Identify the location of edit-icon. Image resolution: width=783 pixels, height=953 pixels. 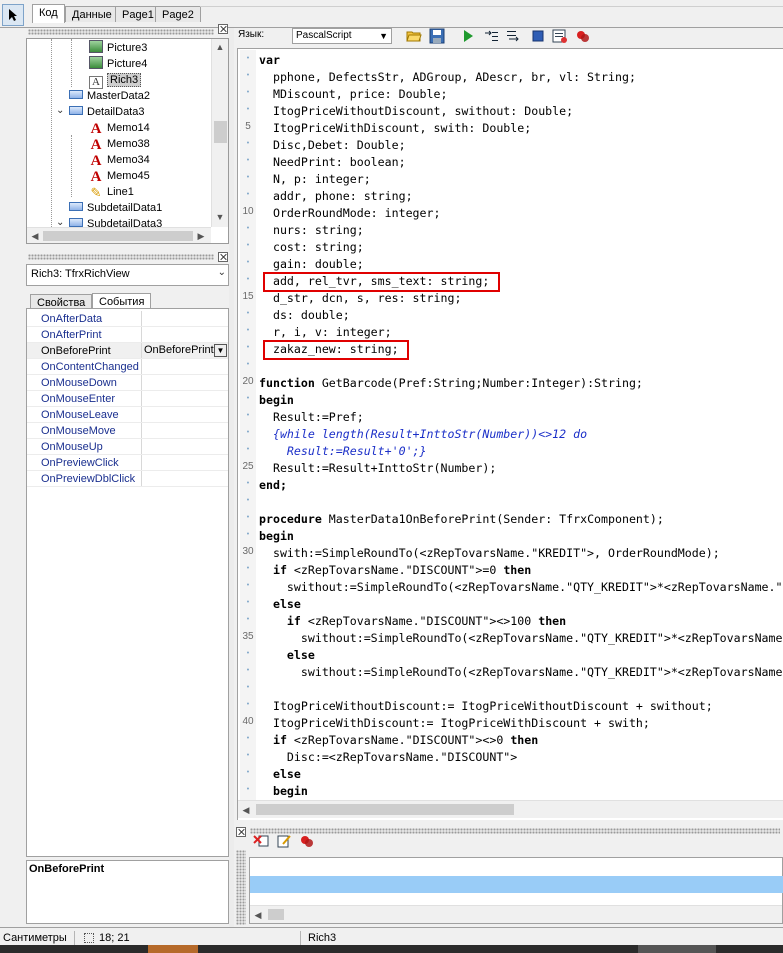
(284, 841).